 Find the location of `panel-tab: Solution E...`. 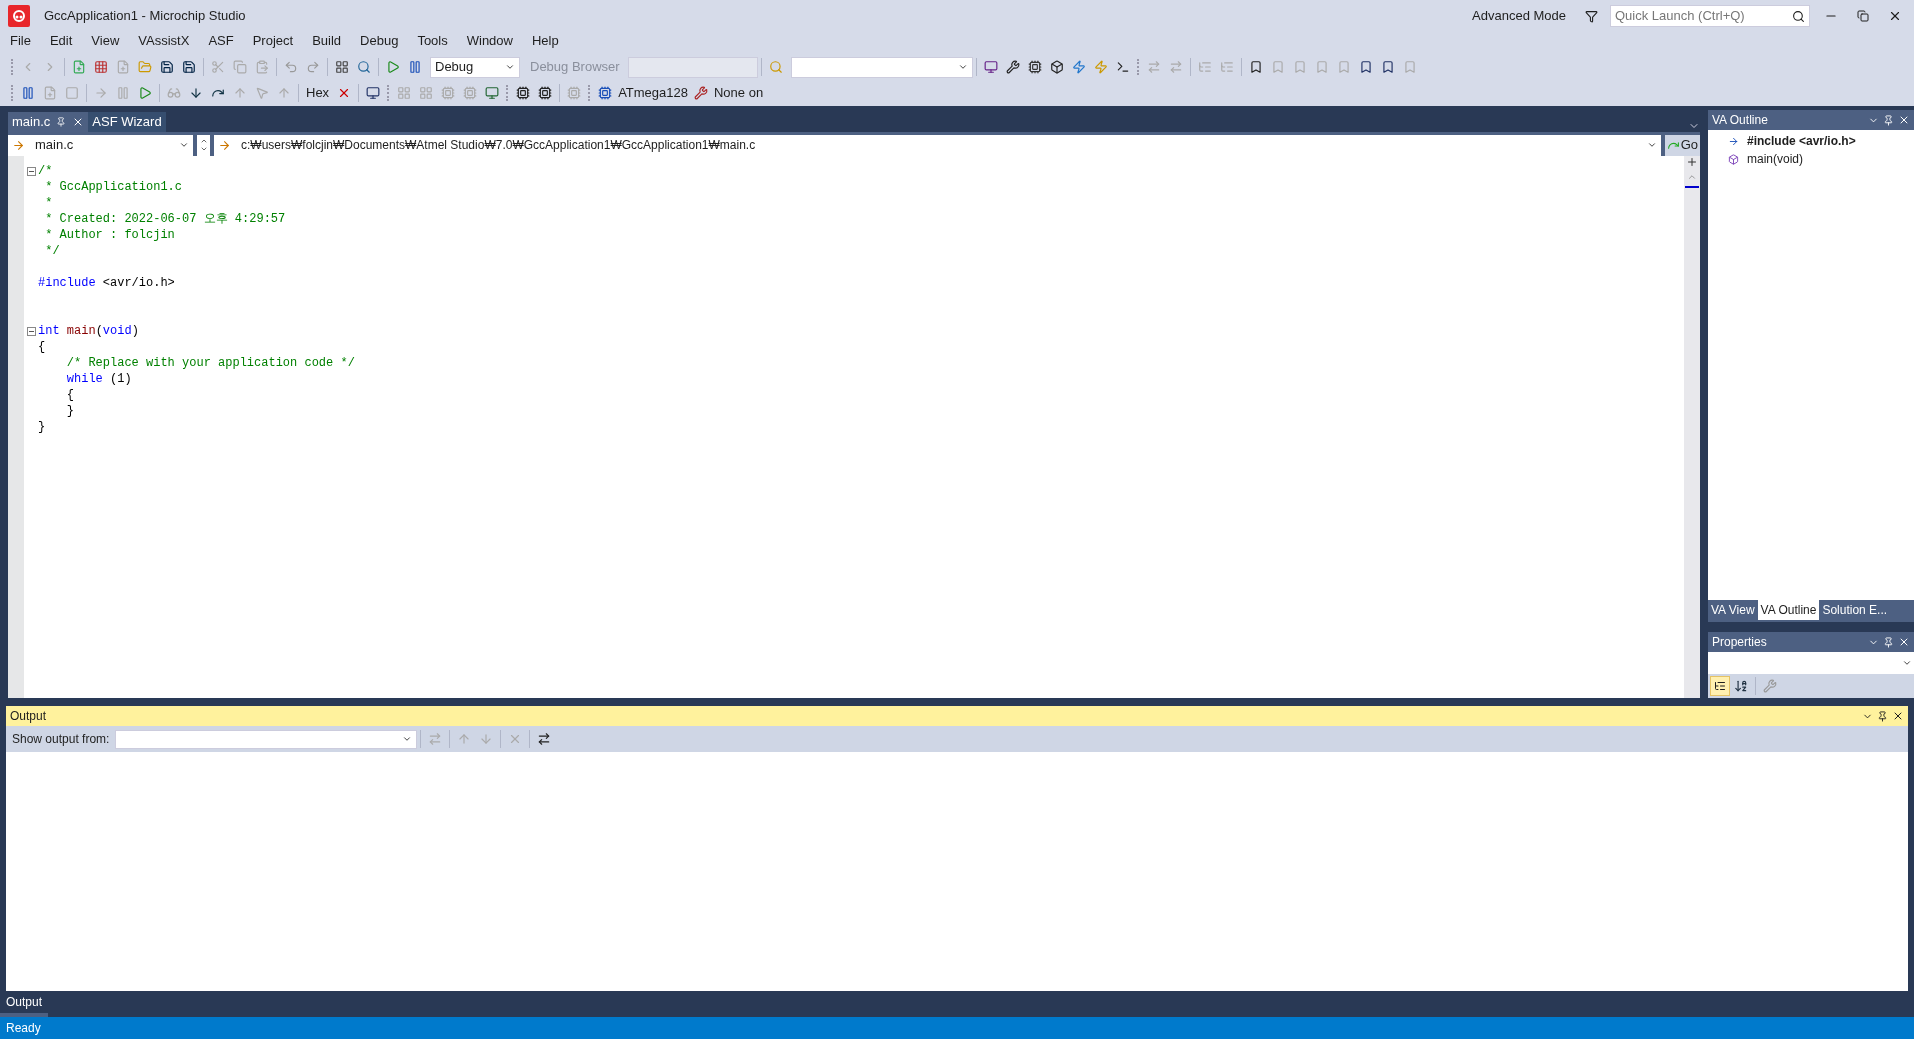

panel-tab: Solution E... is located at coordinates (1855, 610).